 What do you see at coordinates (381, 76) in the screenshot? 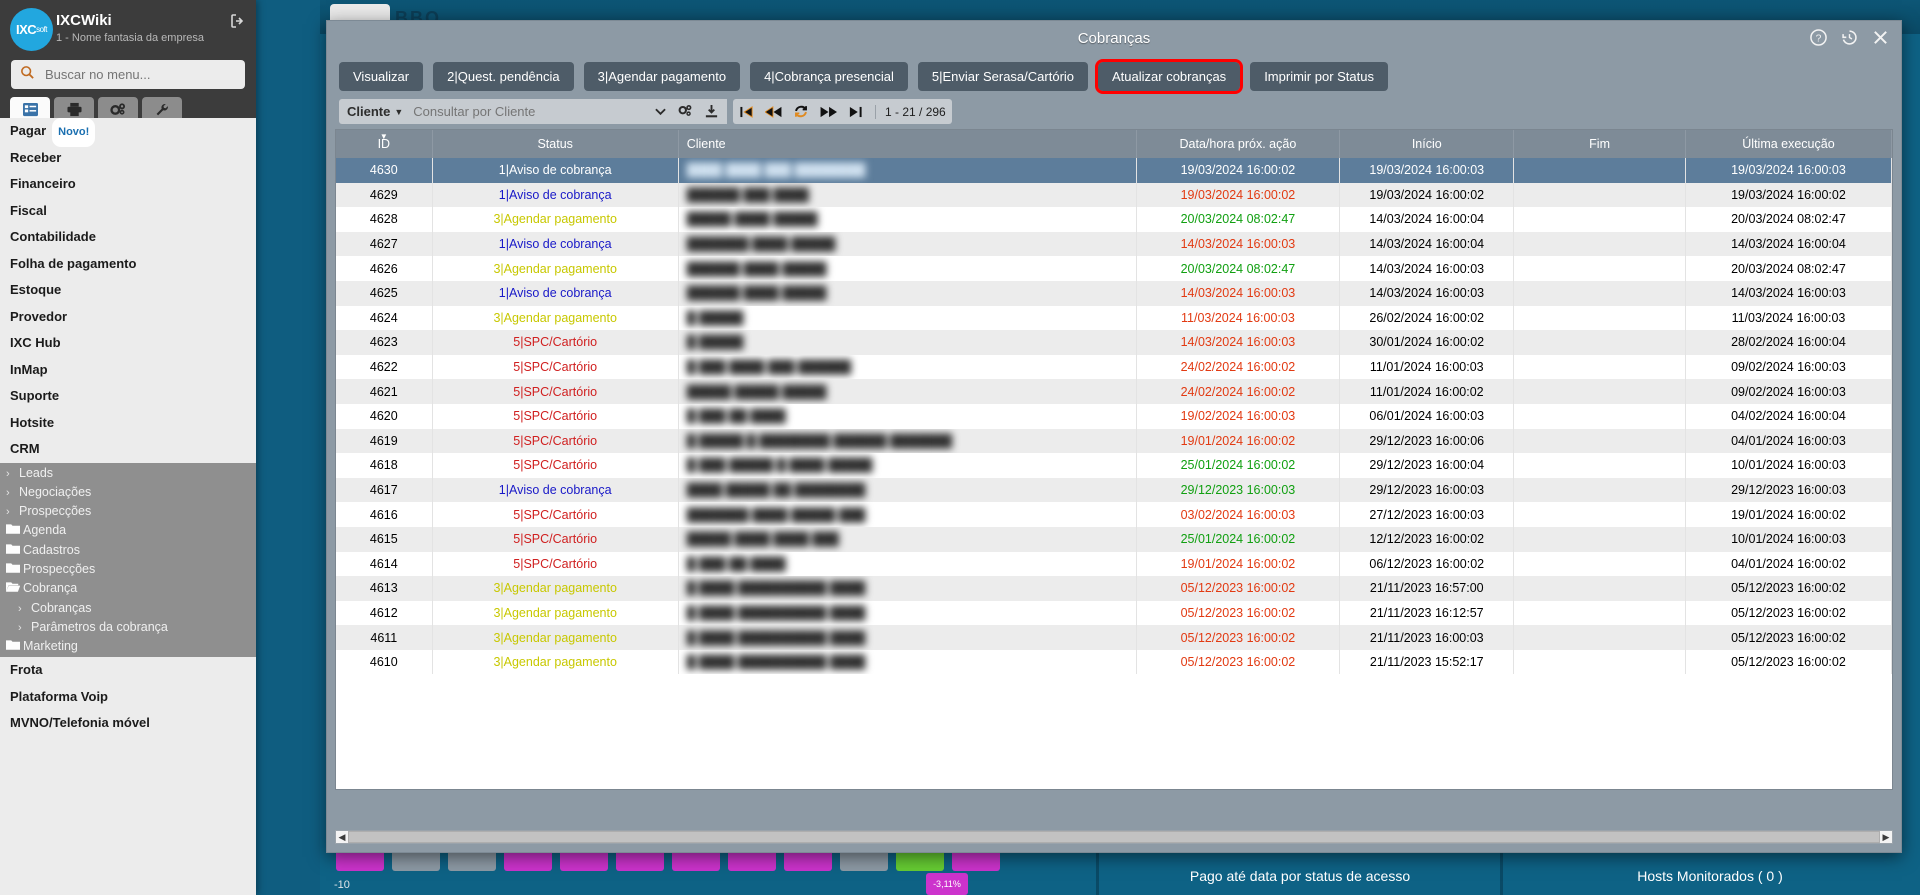
I see `toolbar-button-visualizar: Visualizar` at bounding box center [381, 76].